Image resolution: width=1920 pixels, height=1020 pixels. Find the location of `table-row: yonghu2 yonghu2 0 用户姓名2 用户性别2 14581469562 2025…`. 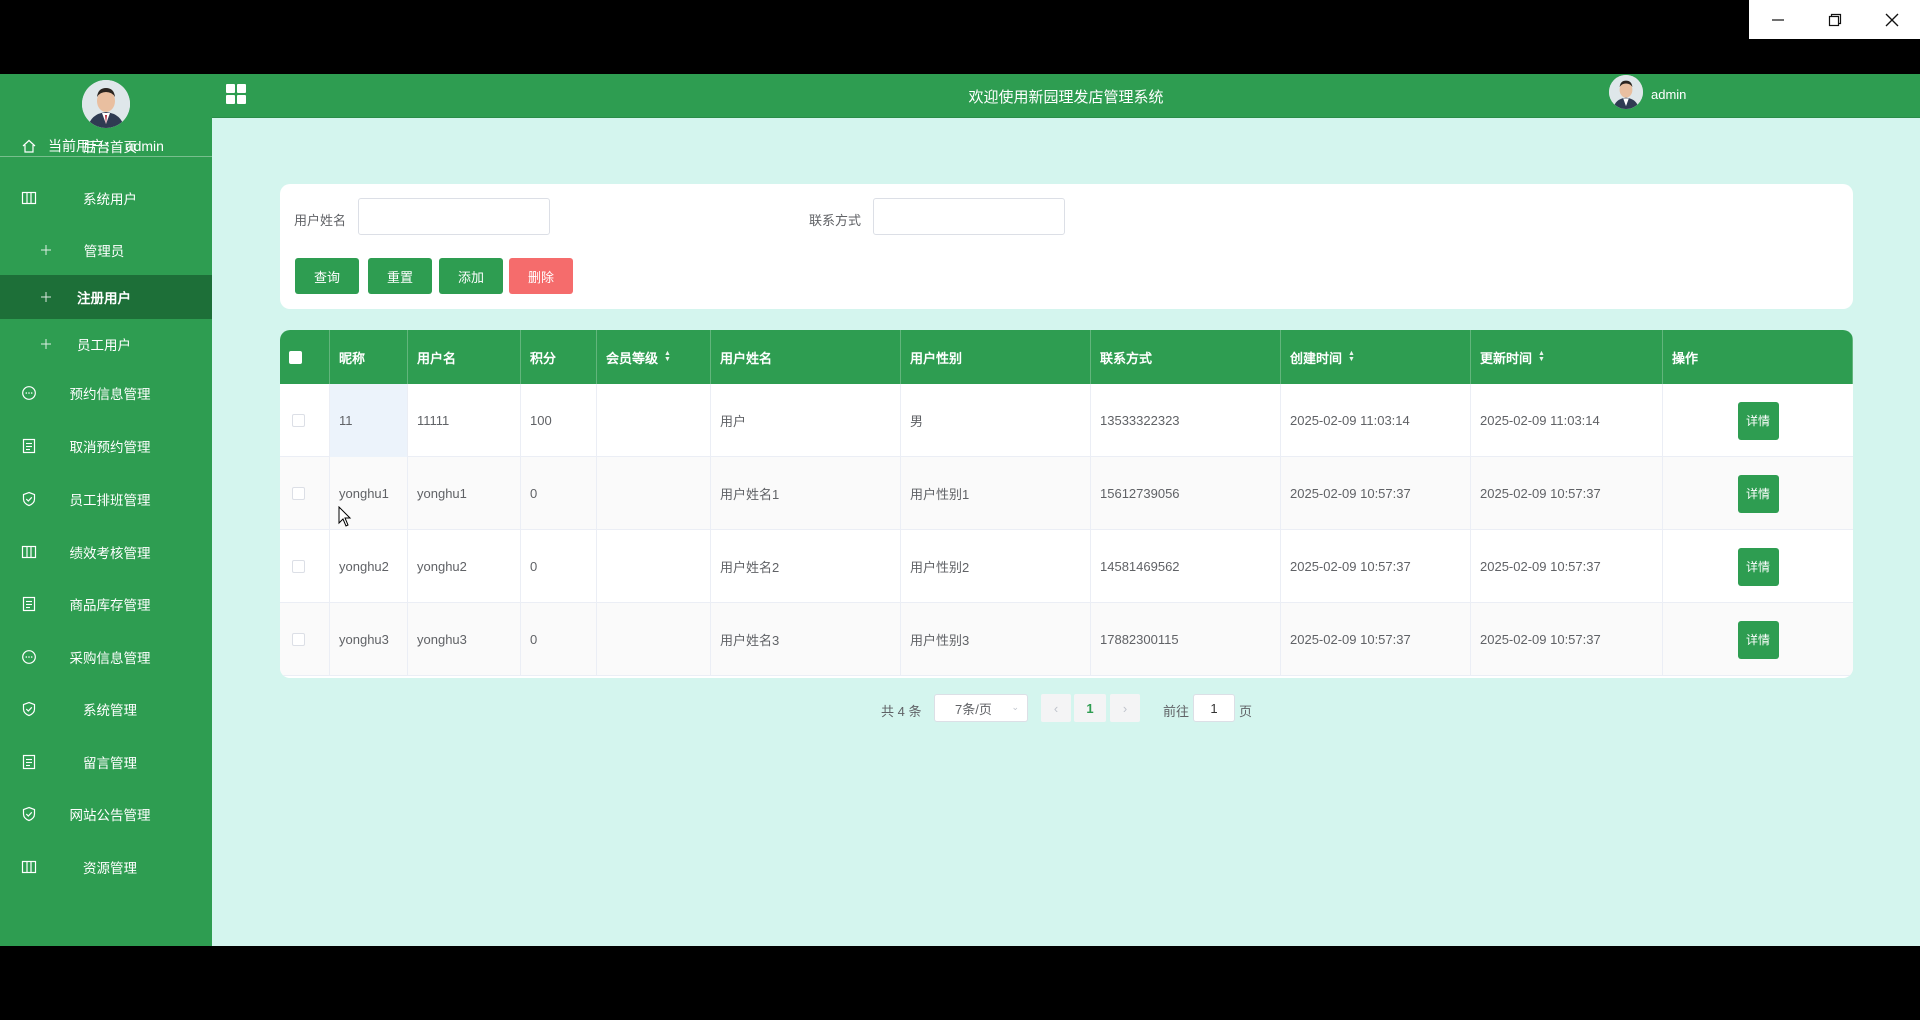

table-row: yonghu2 yonghu2 0 用户姓名2 用户性别2 14581469562 2025… is located at coordinates (1066, 566).